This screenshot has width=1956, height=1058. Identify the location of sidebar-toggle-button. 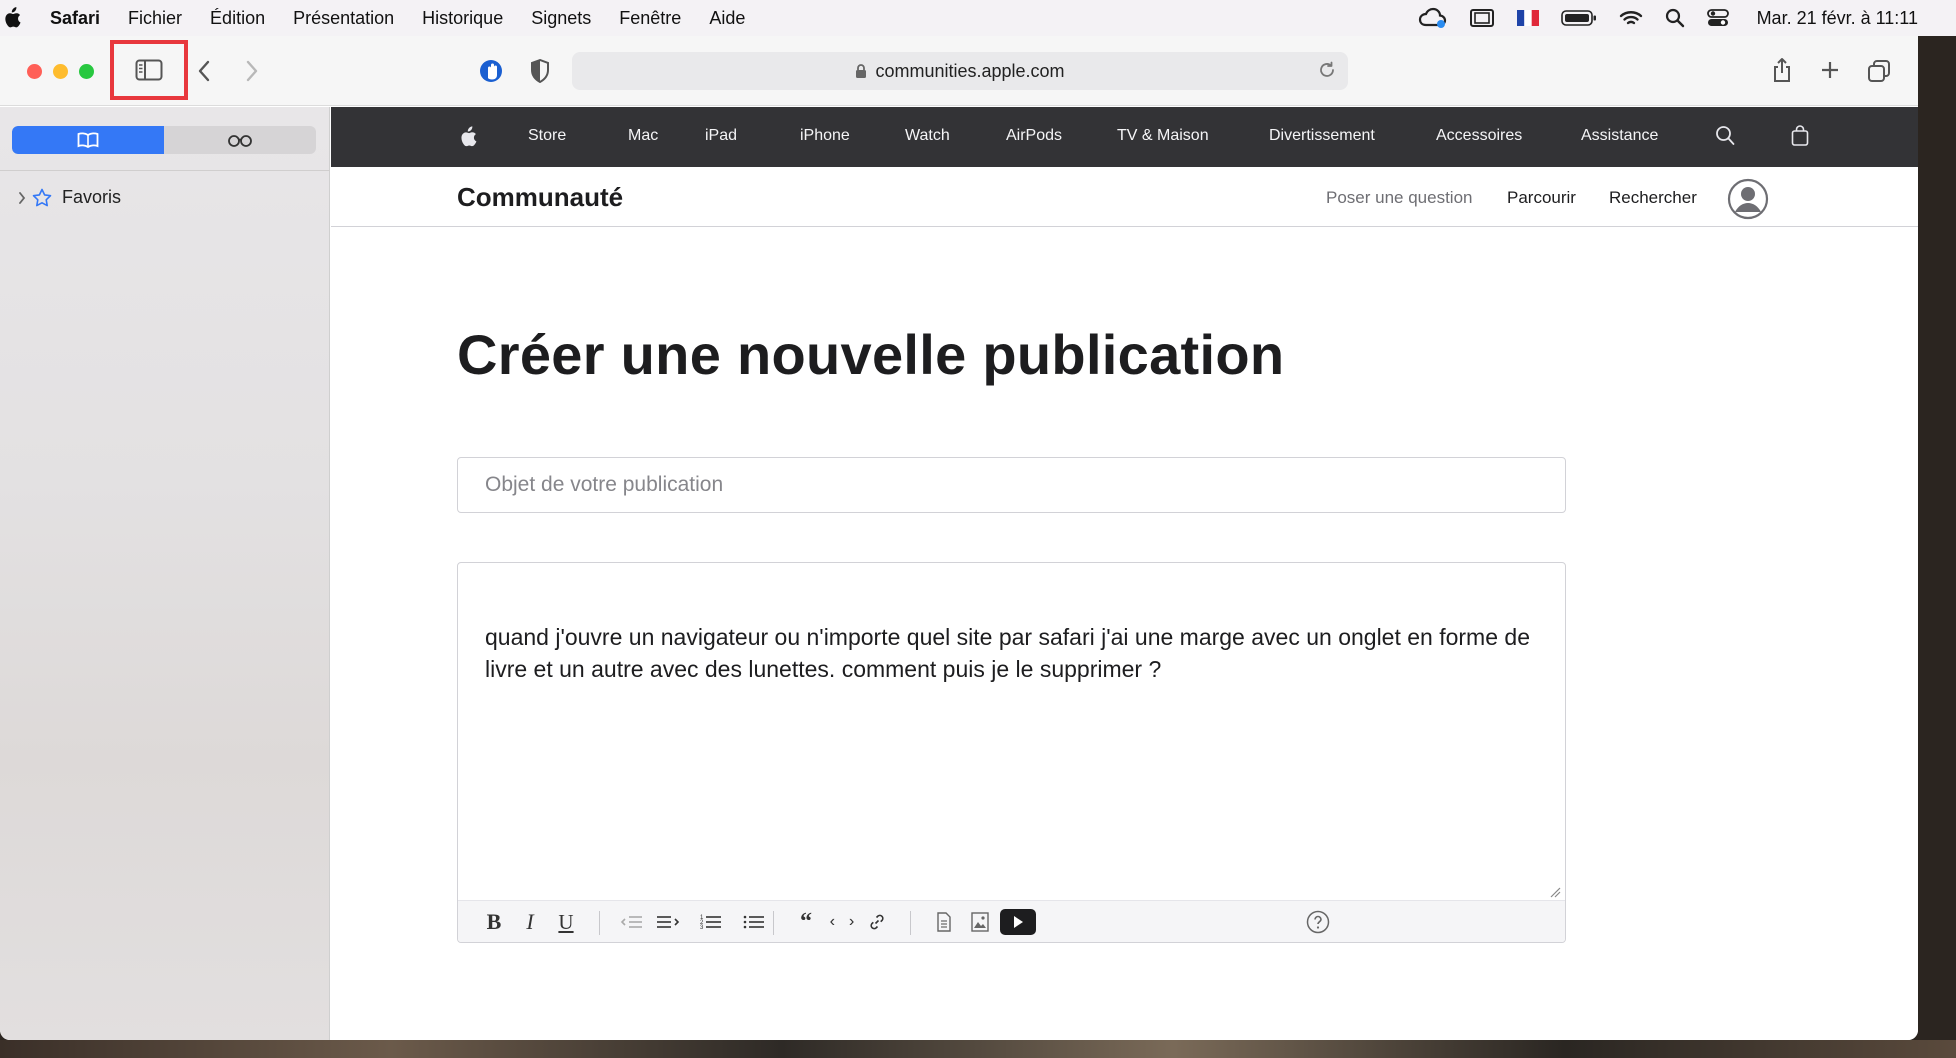
(149, 70).